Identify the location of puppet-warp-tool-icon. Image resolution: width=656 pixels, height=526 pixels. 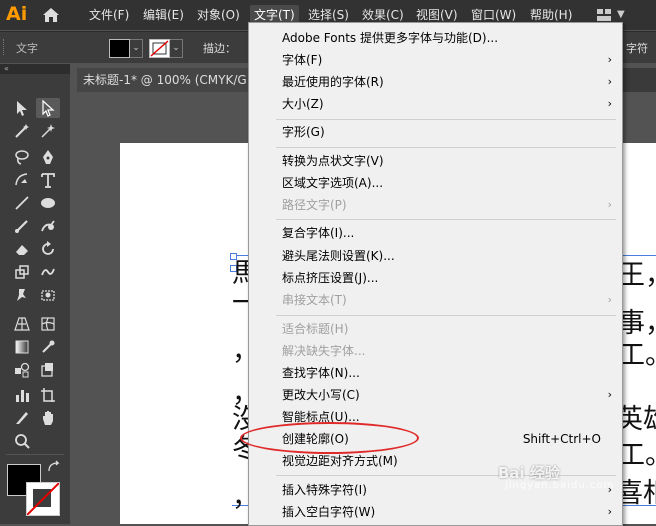
(22, 295).